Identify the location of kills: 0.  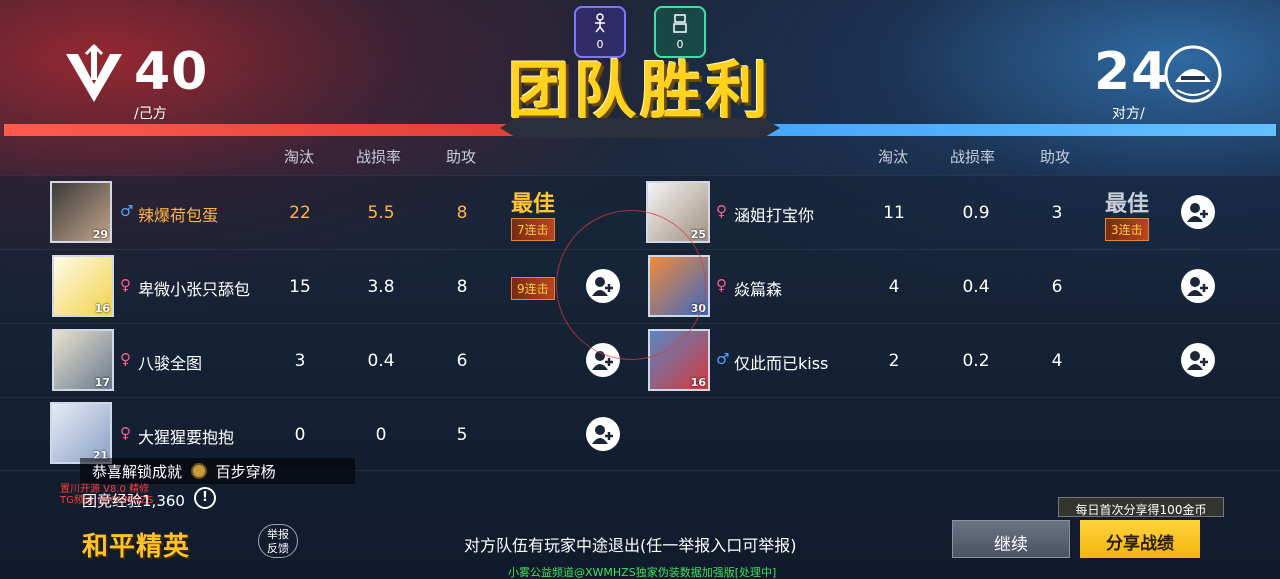
(300, 435).